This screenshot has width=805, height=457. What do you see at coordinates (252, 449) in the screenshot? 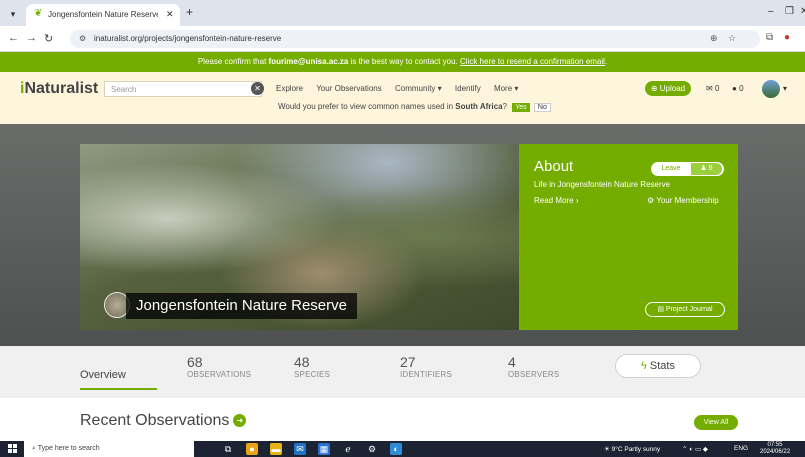
I see `chrome-icon: ●` at bounding box center [252, 449].